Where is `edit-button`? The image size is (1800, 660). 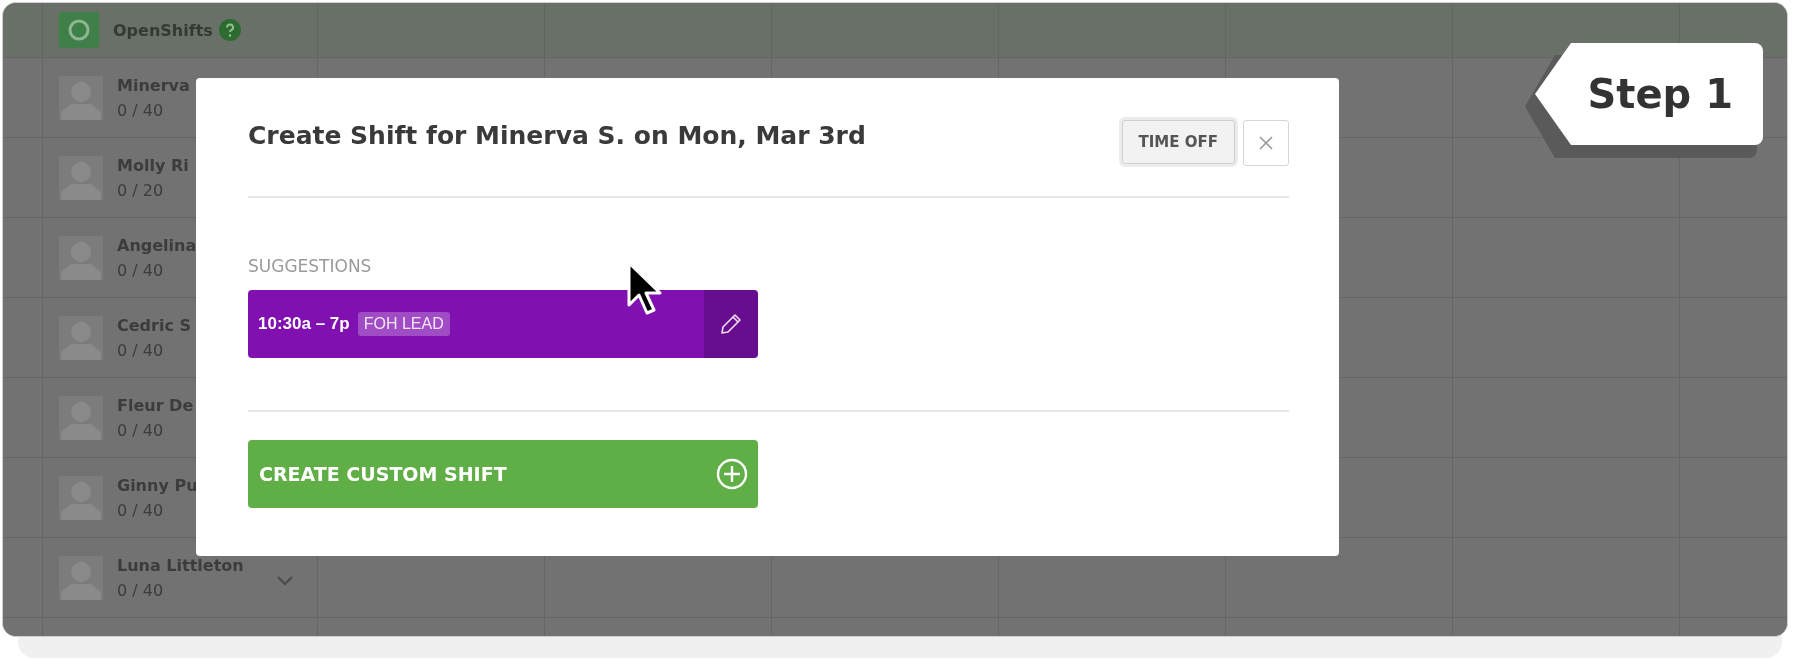
edit-button is located at coordinates (731, 324).